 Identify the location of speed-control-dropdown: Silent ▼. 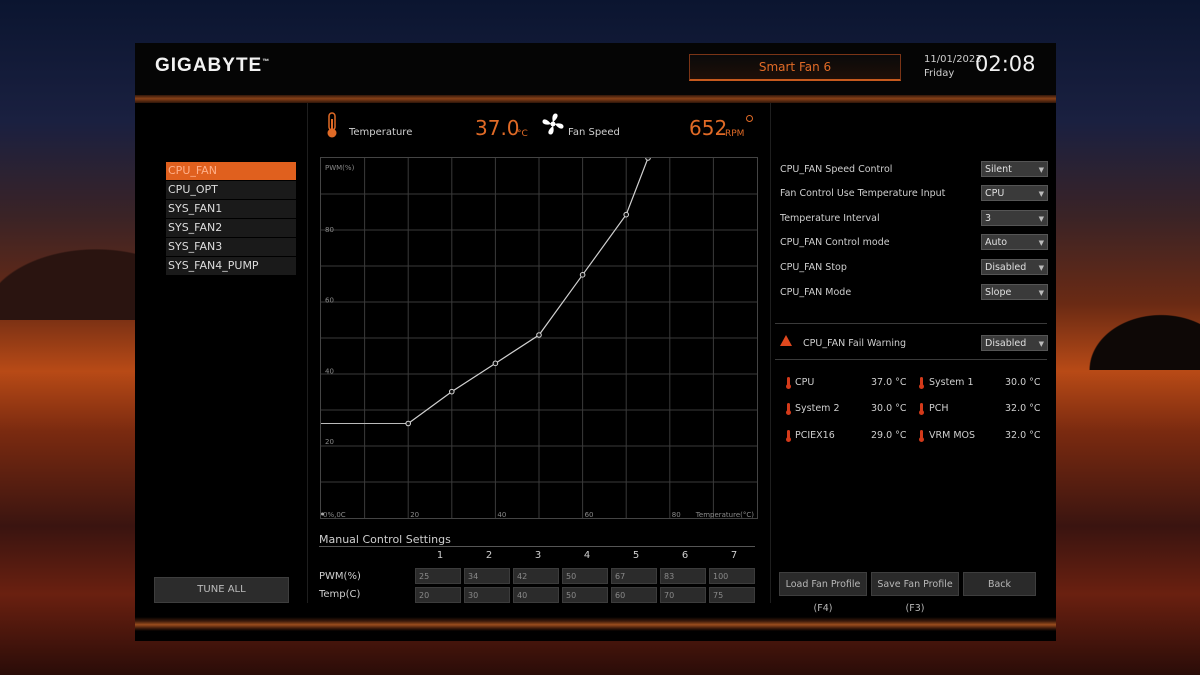
(1014, 169).